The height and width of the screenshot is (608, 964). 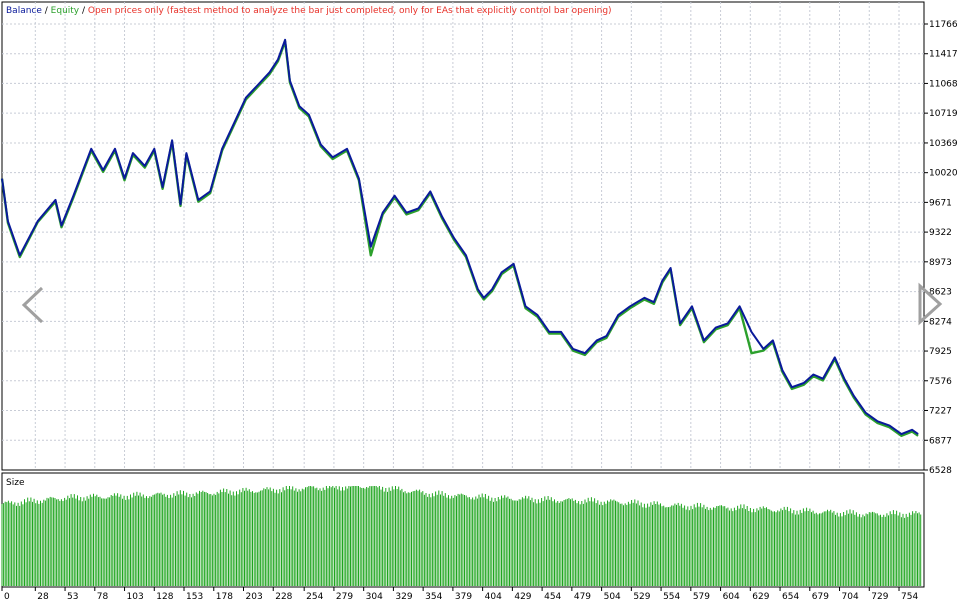 What do you see at coordinates (850, 597) in the screenshot?
I see `x-tick-label: 704` at bounding box center [850, 597].